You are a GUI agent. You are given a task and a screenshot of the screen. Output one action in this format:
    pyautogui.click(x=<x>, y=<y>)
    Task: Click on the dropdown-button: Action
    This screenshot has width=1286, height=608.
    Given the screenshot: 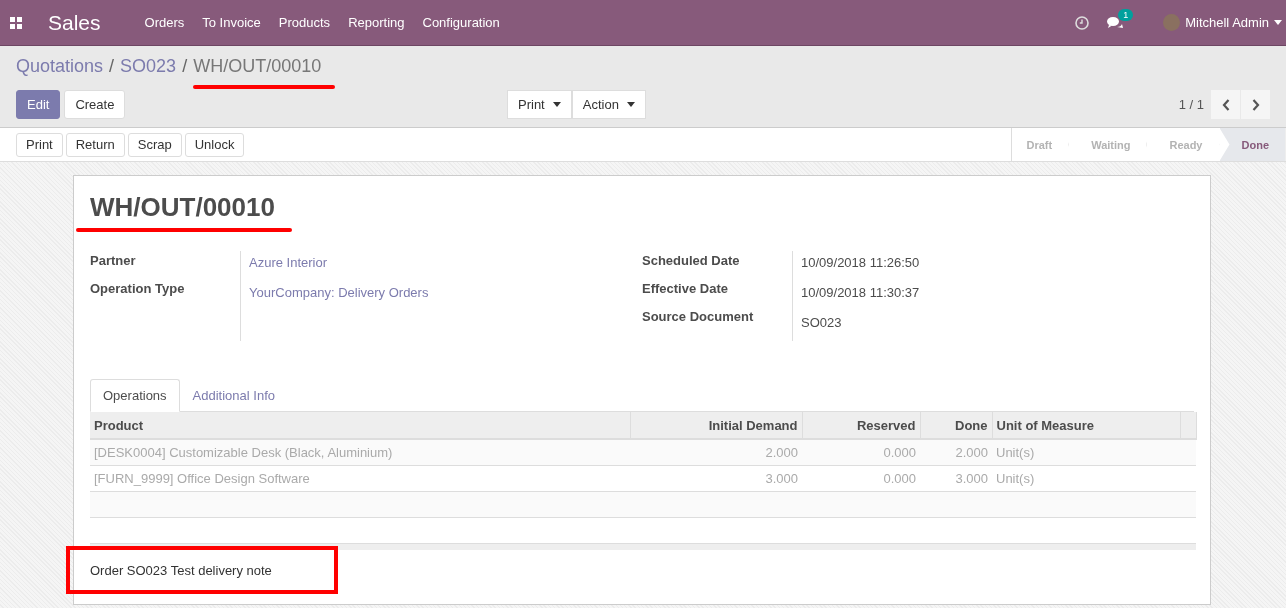 What is the action you would take?
    pyautogui.click(x=608, y=104)
    